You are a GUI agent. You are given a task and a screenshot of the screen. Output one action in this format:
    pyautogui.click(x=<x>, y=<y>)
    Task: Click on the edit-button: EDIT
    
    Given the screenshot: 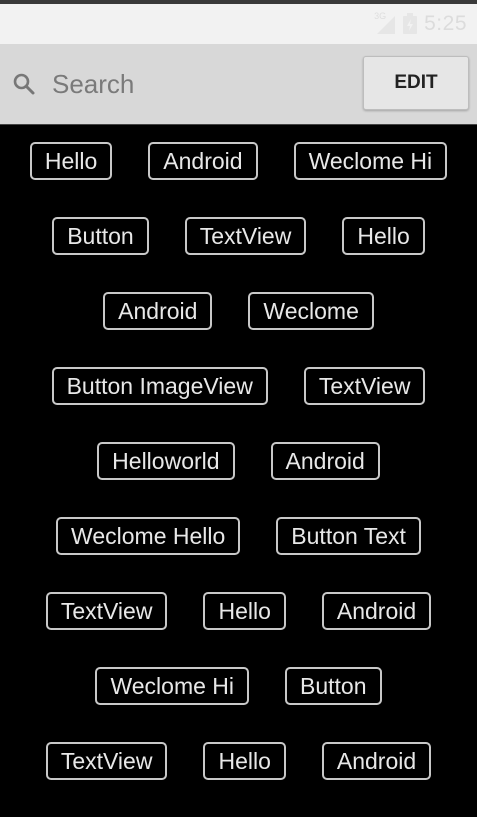 What is the action you would take?
    pyautogui.click(x=416, y=83)
    